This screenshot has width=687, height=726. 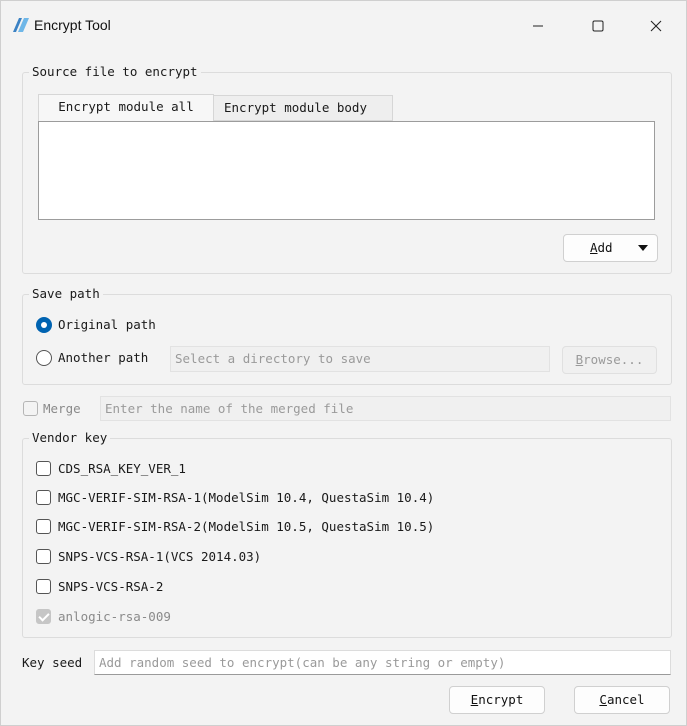 I want to click on vendor-key-checkbox-cds, so click(x=43, y=468).